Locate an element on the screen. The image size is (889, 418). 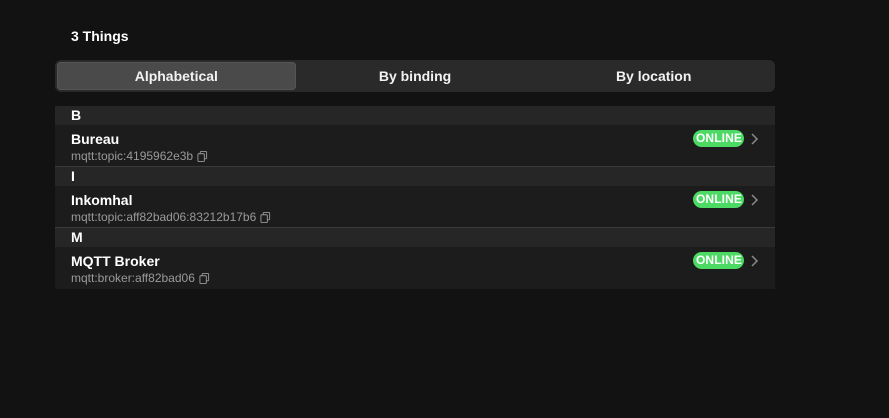
item-uid: mqtt:broker:aff82bad06 is located at coordinates (140, 278).